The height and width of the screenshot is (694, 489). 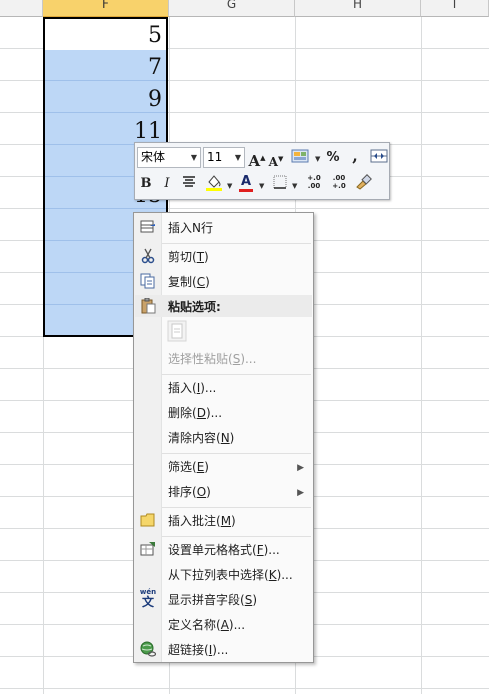 I want to click on font-name-combo: 宋体 ▼, so click(x=169, y=157).